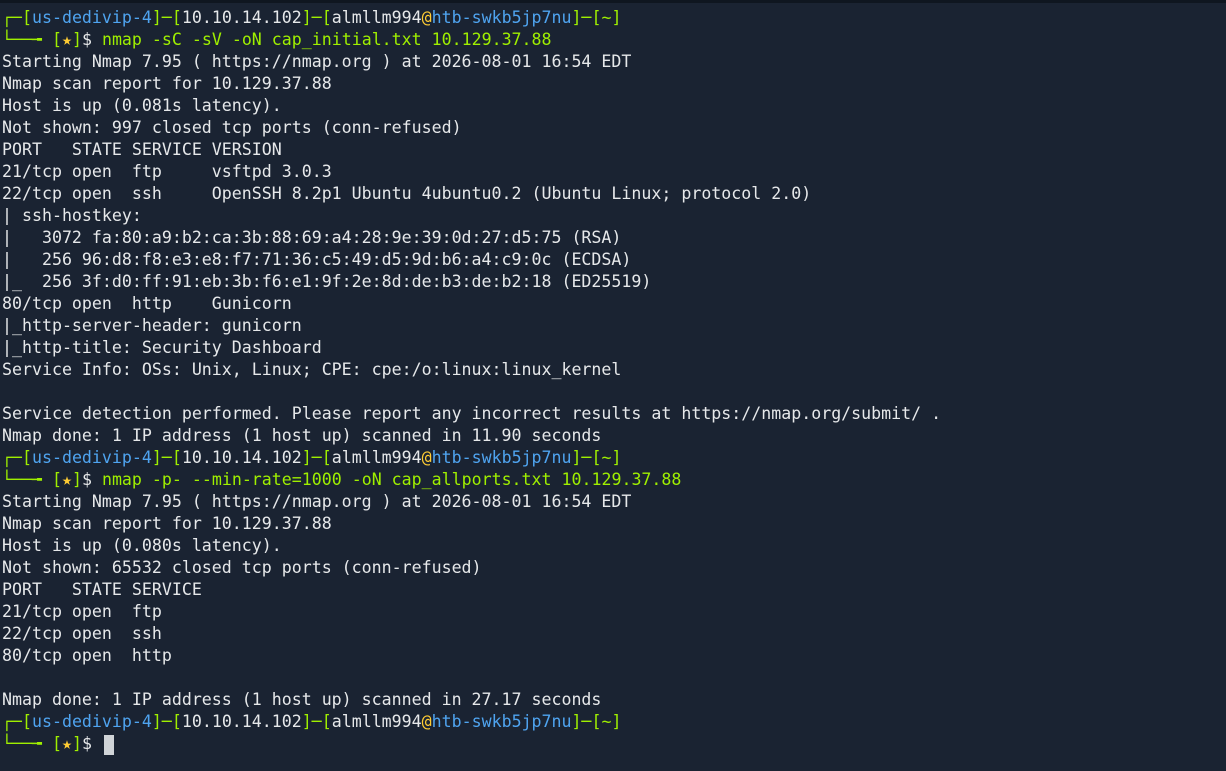 This screenshot has height=771, width=1226. I want to click on output-line: 22/tcp open ssh, so click(82, 633).